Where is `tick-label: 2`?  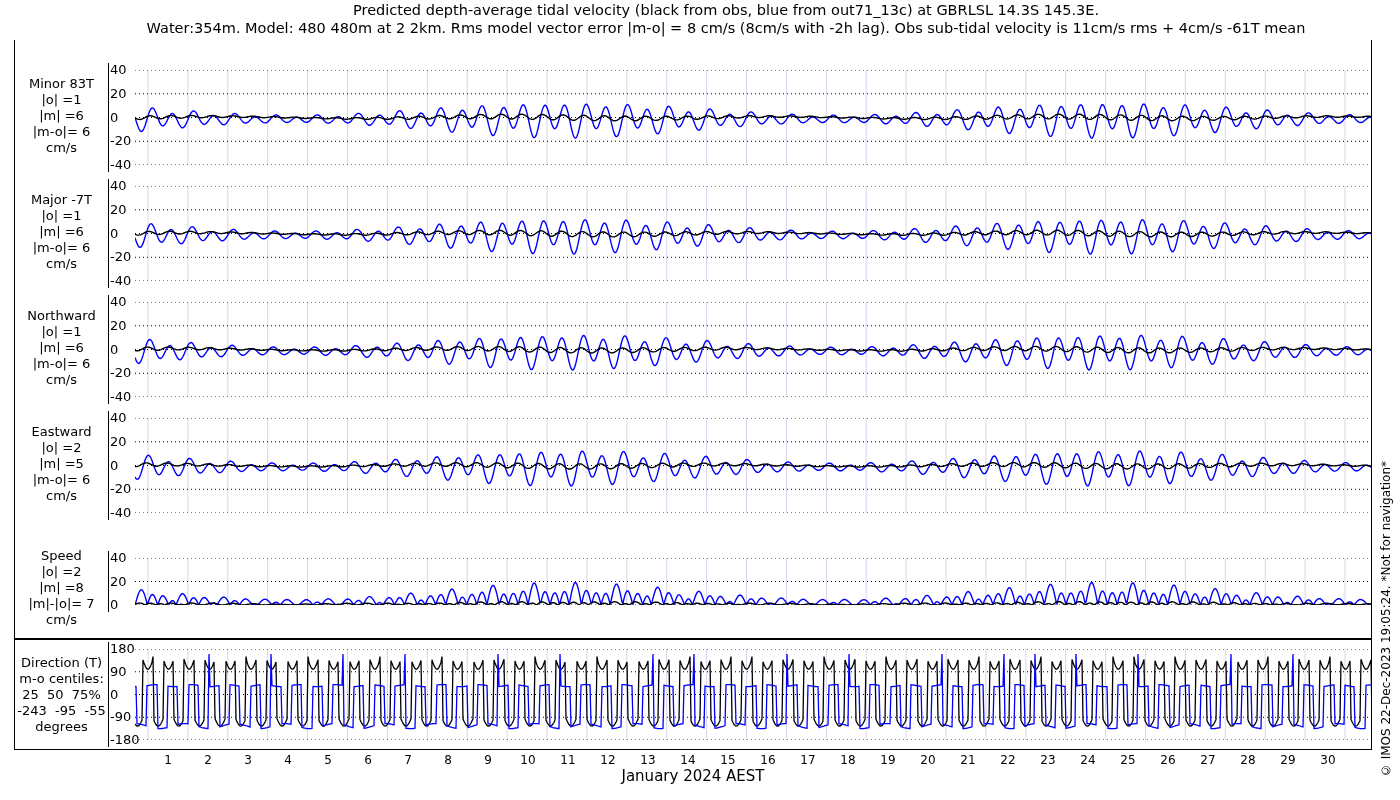 tick-label: 2 is located at coordinates (208, 760).